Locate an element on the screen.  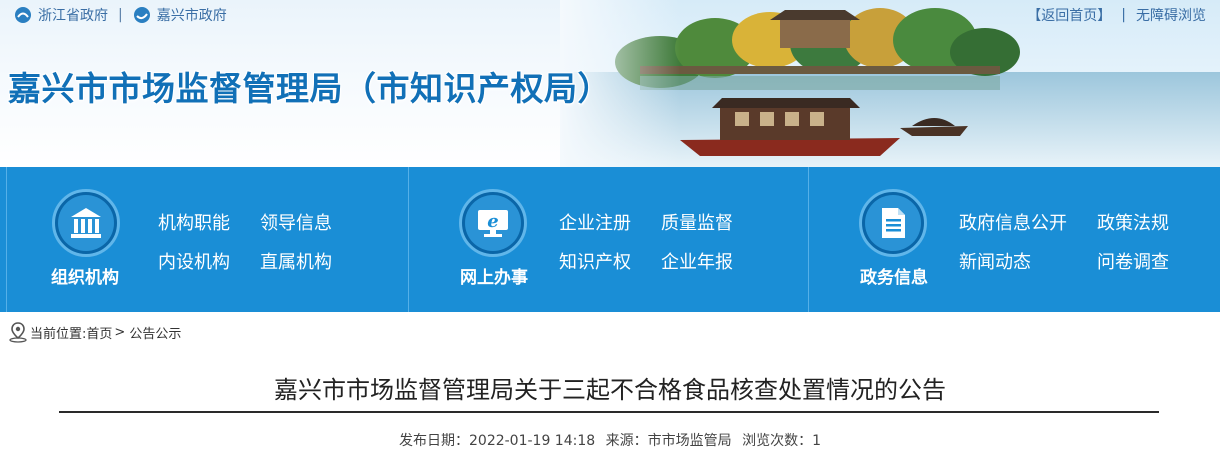
nav-block-organization: 组织机构 机构职能 领导信息 内设机构 直属机构 is located at coordinates (204, 239).